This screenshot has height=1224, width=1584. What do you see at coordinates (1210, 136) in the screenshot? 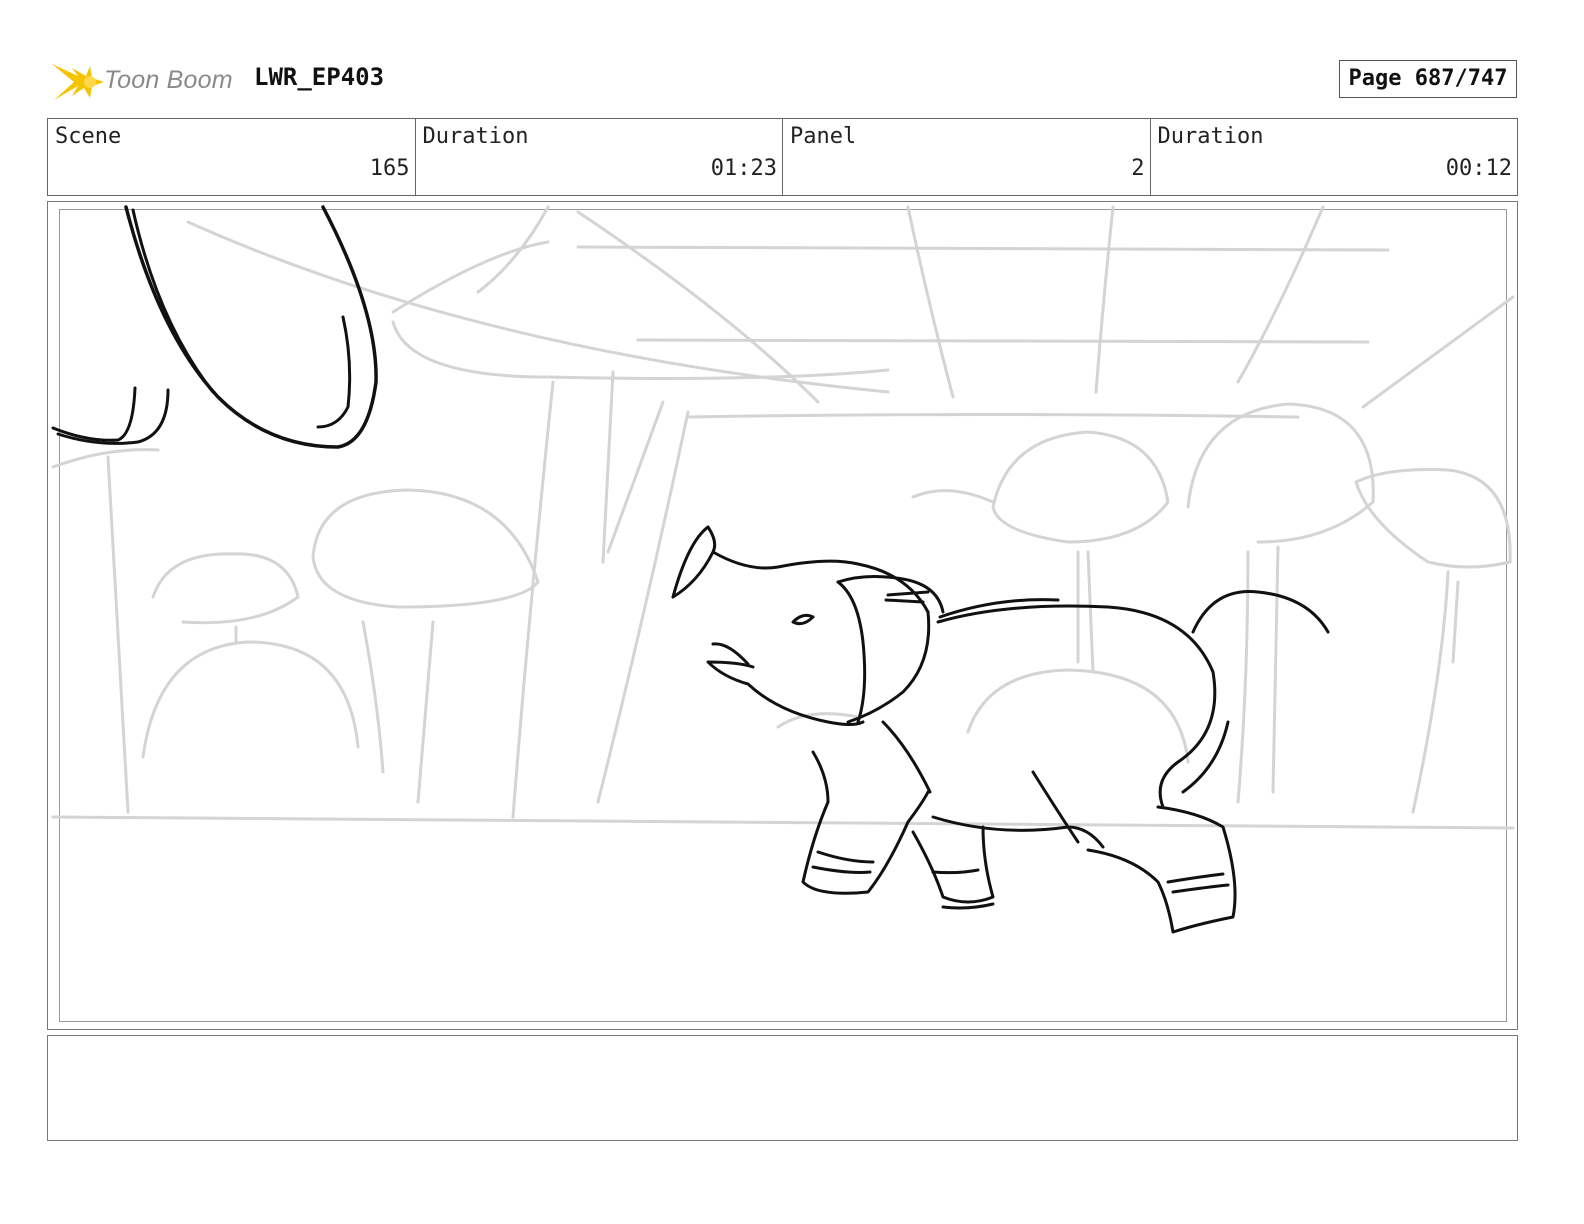
I see `panel-duration-label: Duration` at bounding box center [1210, 136].